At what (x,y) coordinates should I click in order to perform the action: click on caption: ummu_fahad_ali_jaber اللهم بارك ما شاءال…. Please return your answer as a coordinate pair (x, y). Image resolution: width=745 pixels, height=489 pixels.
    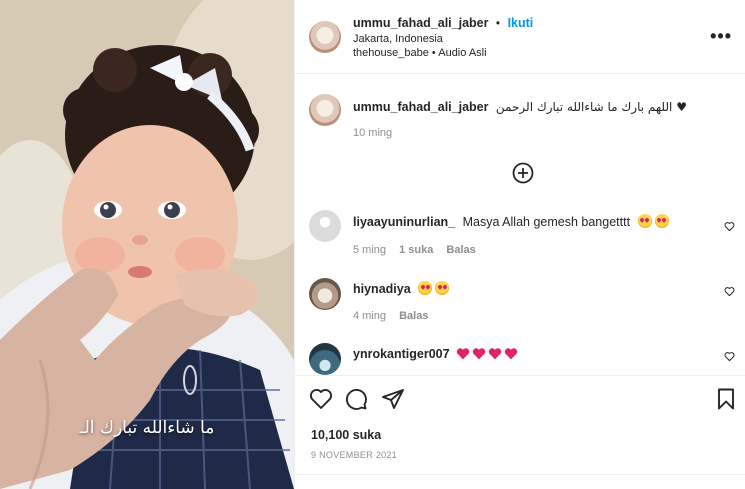
    Looking at the image, I should click on (543, 107).